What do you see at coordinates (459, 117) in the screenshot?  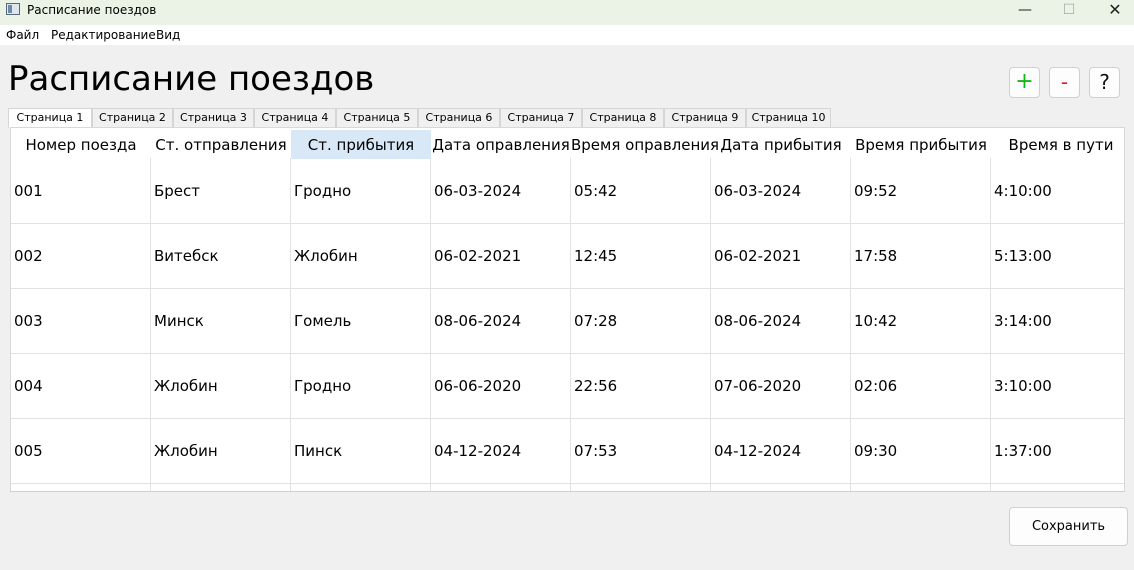 I see `tab-page-6: Страница 6` at bounding box center [459, 117].